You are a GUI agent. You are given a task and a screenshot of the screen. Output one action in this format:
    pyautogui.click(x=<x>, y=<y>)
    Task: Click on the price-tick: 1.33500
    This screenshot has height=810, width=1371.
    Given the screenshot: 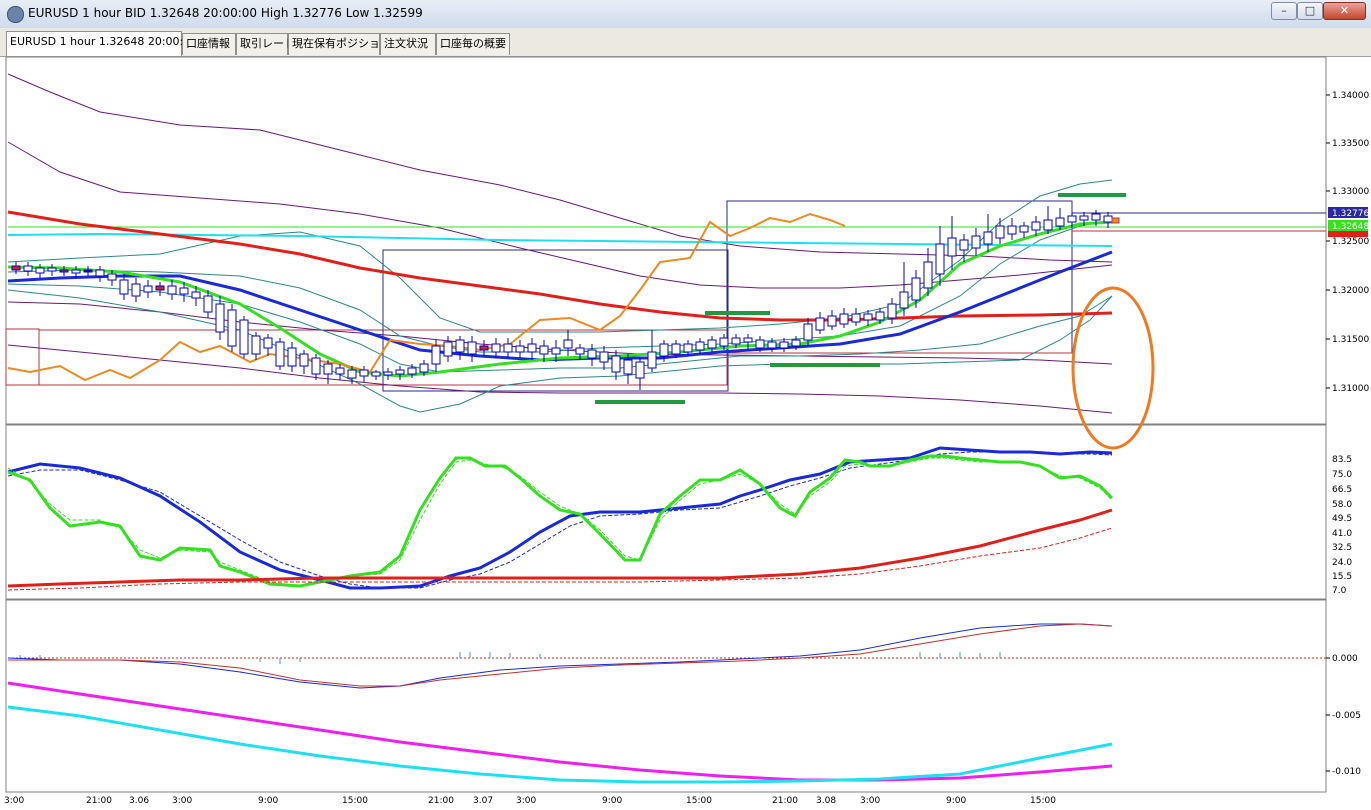 What is the action you would take?
    pyautogui.click(x=1350, y=144)
    